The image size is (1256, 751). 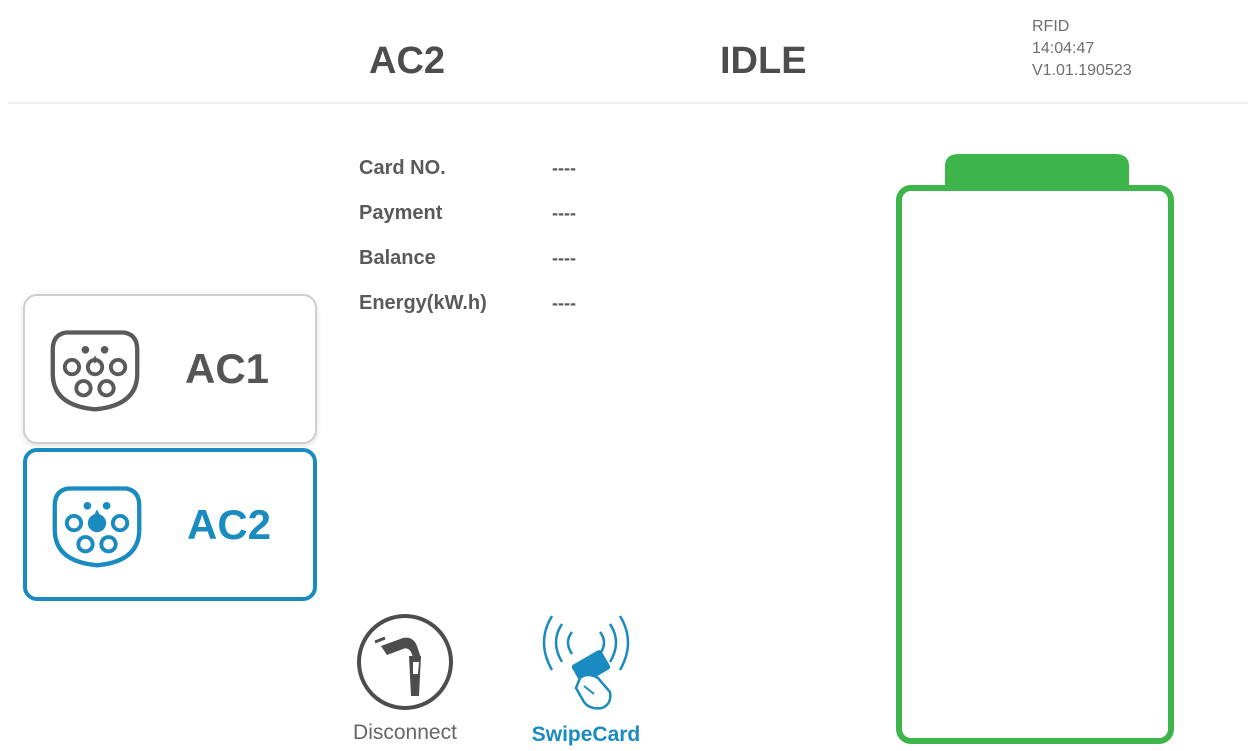 What do you see at coordinates (628, 103) in the screenshot?
I see `header-divider` at bounding box center [628, 103].